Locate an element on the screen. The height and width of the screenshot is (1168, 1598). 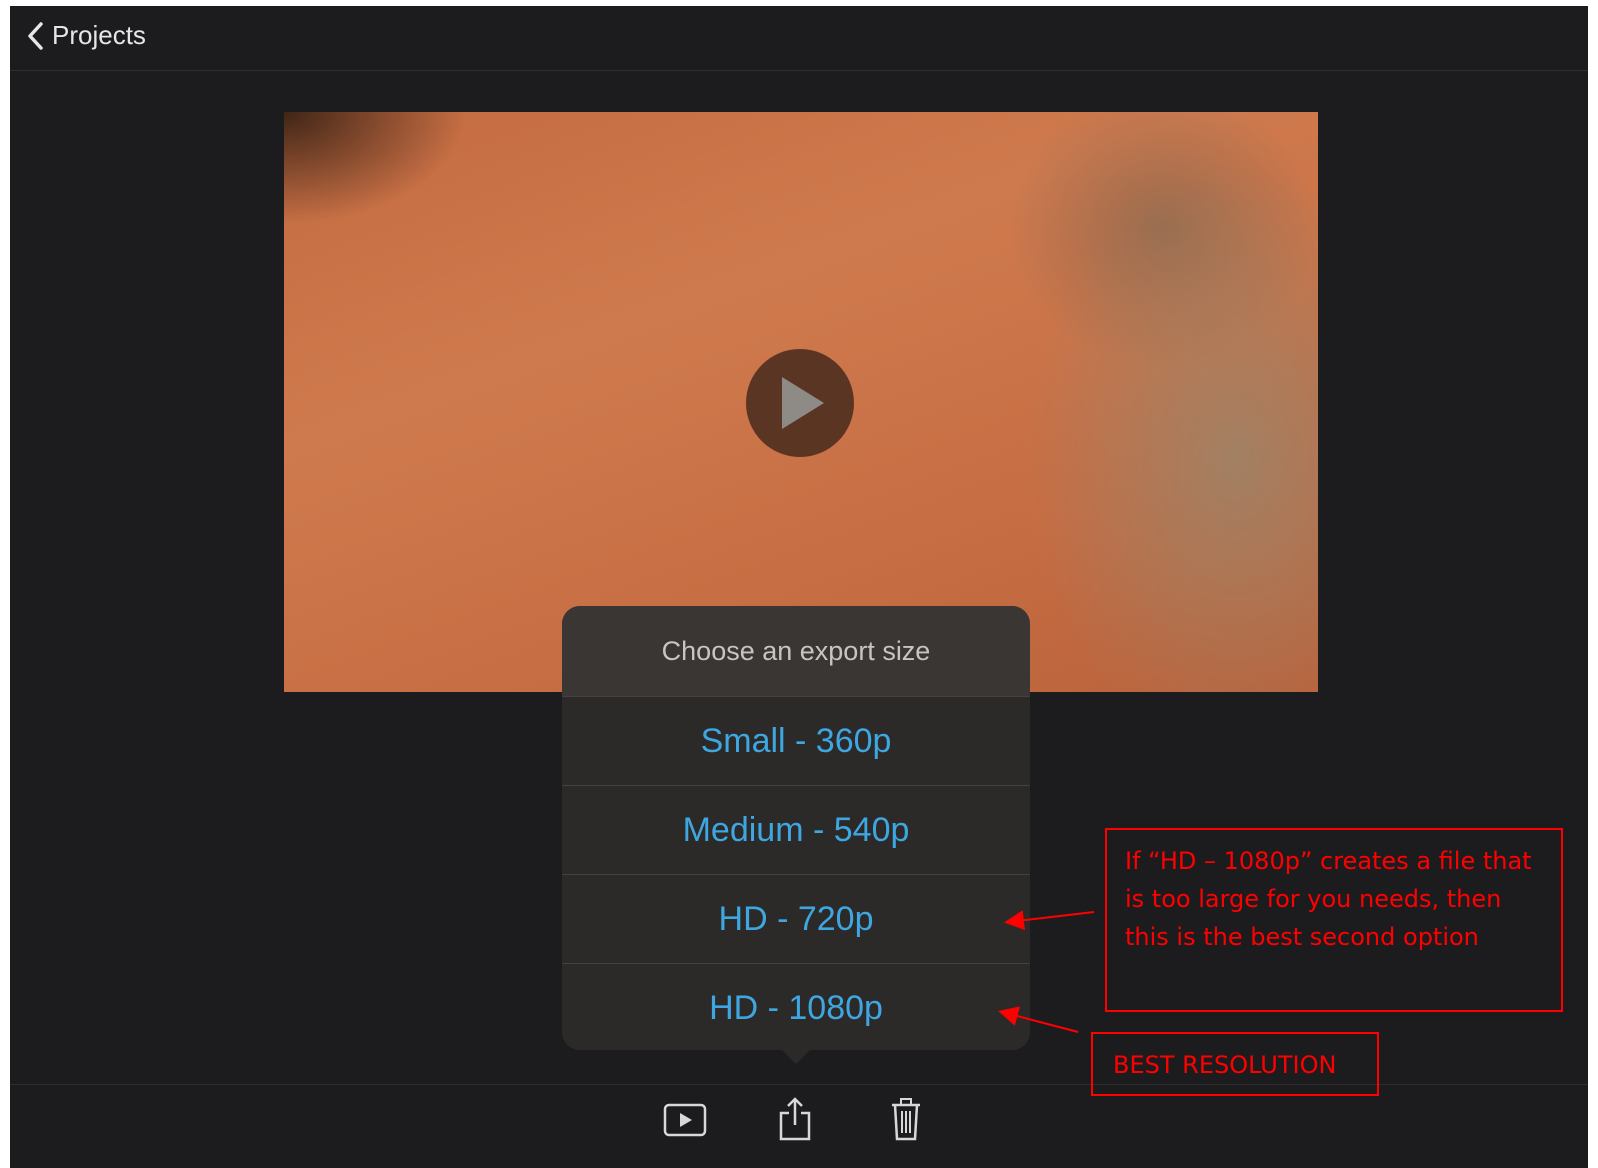
export-option-hd-720: HD - 720p is located at coordinates (796, 919).